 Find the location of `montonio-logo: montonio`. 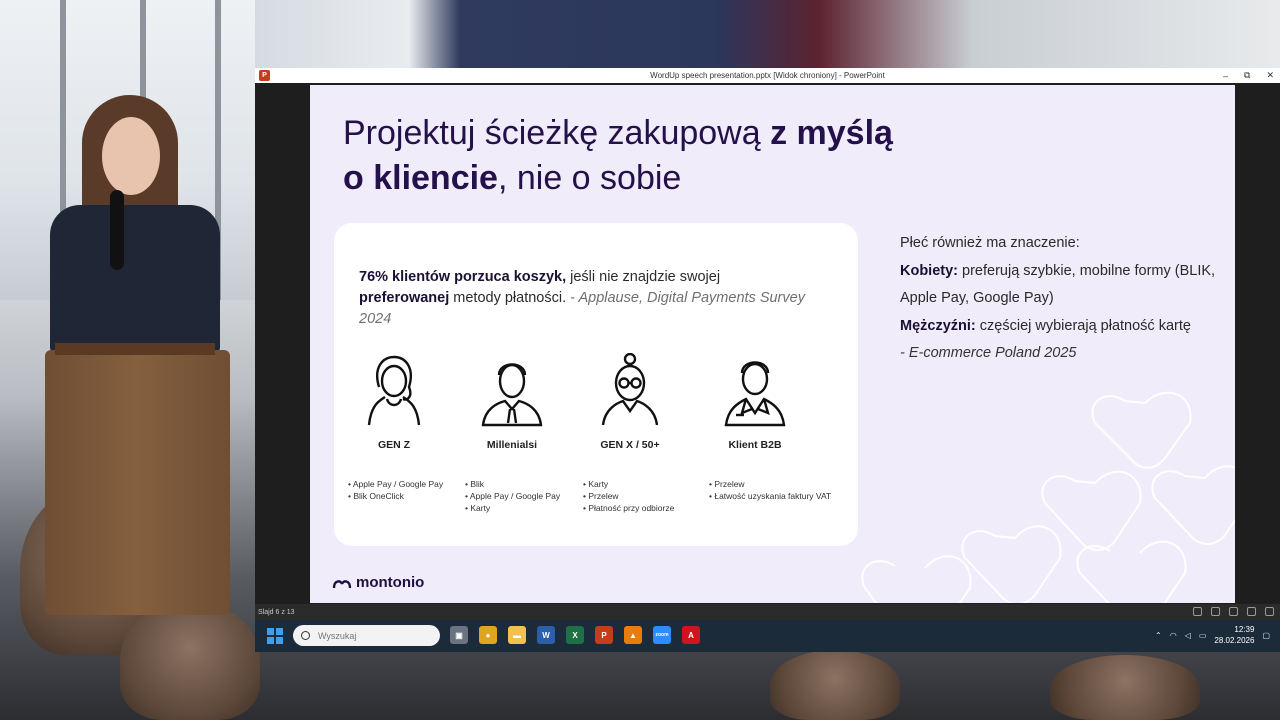

montonio-logo: montonio is located at coordinates (378, 582).